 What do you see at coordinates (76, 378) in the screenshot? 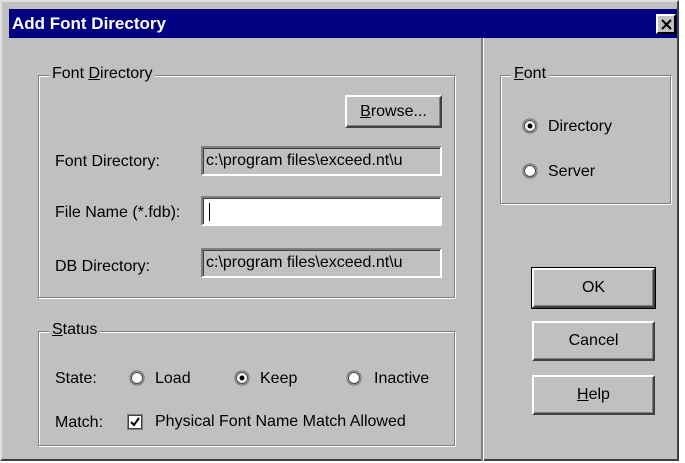
I see `state-label: State:` at bounding box center [76, 378].